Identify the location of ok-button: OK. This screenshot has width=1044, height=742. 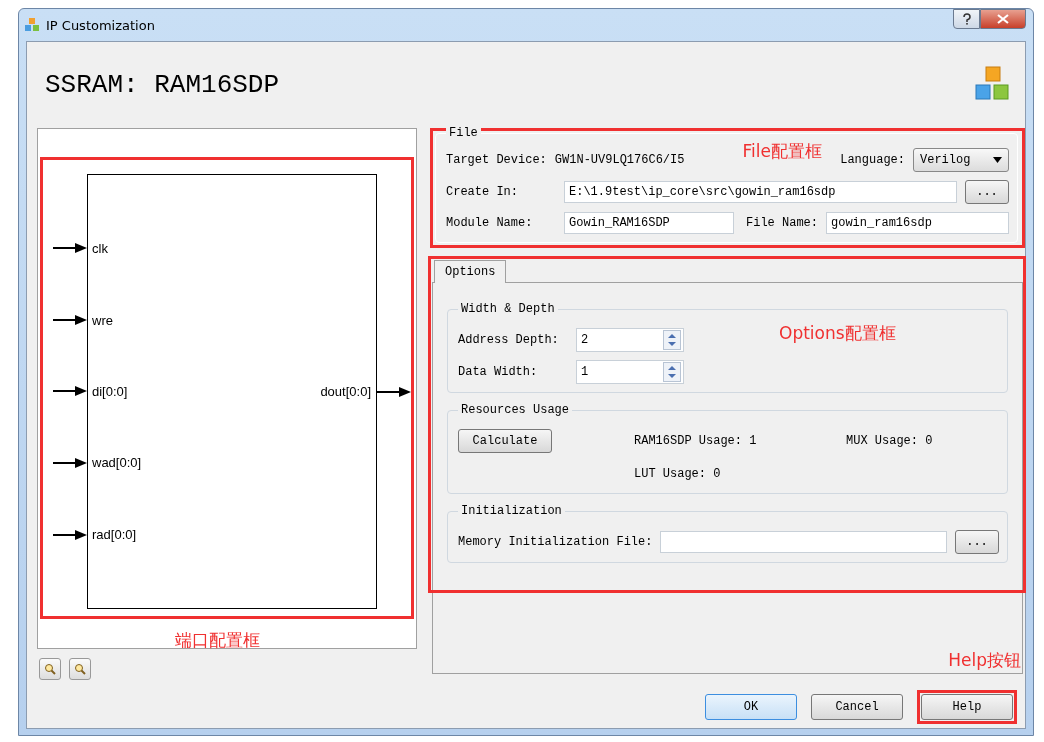
(751, 707).